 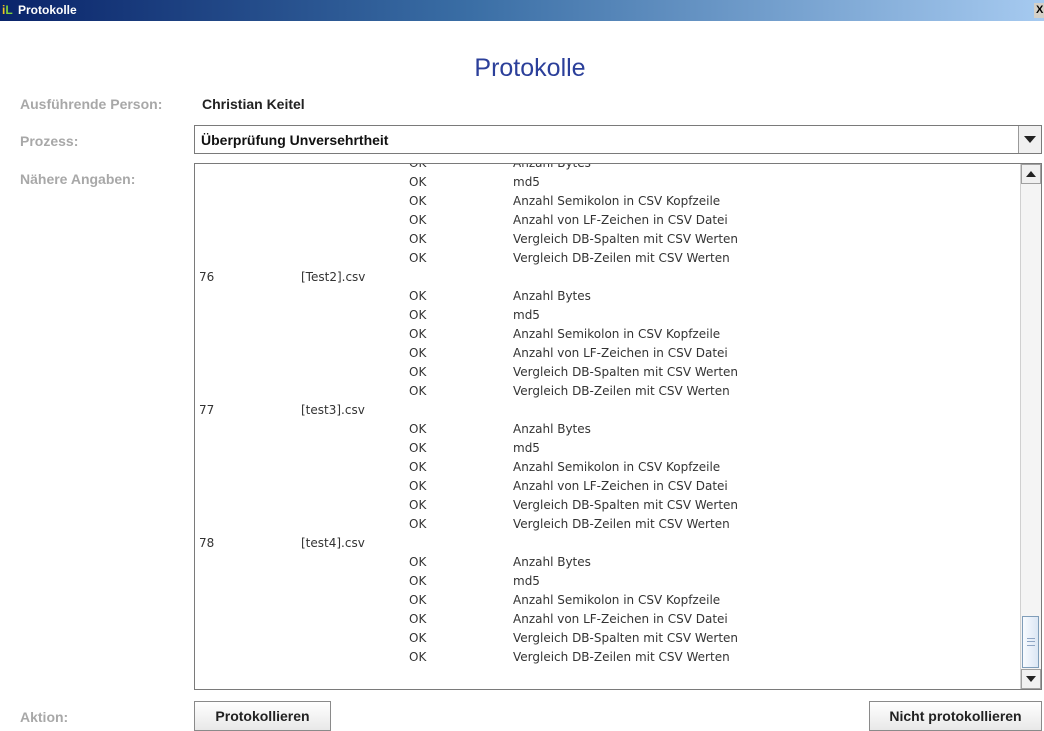 I want to click on log-row: 76 [Test2].csv, so click(x=608, y=277).